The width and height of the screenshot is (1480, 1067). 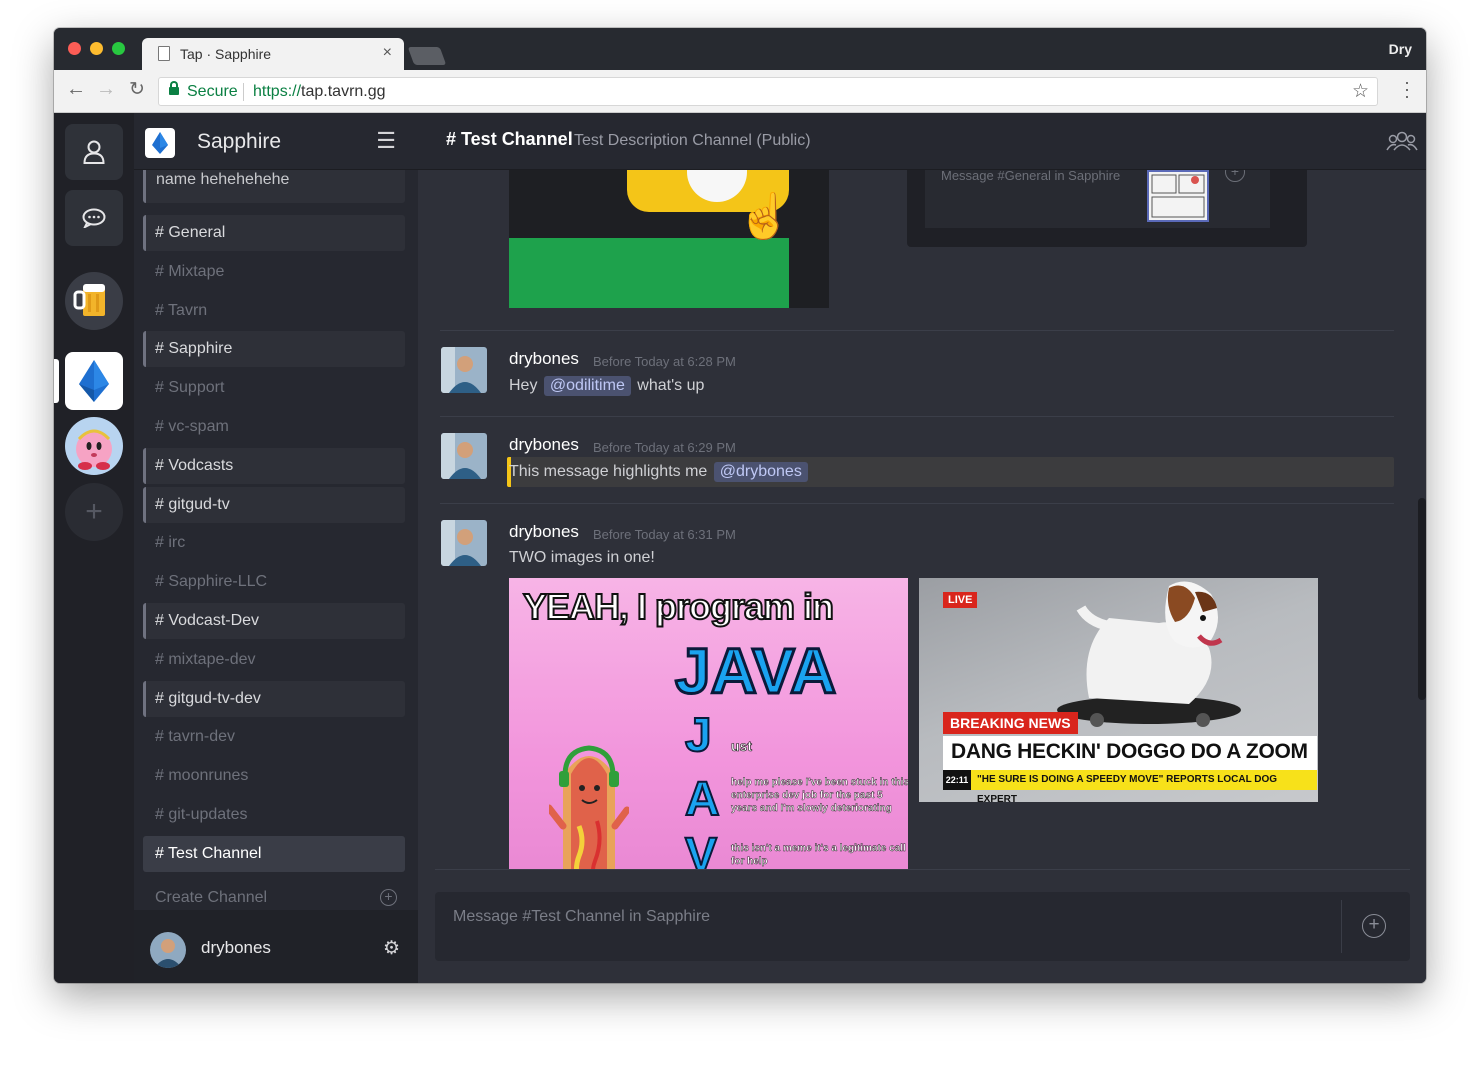 What do you see at coordinates (391, 948) in the screenshot?
I see `gear-icon: ⚙` at bounding box center [391, 948].